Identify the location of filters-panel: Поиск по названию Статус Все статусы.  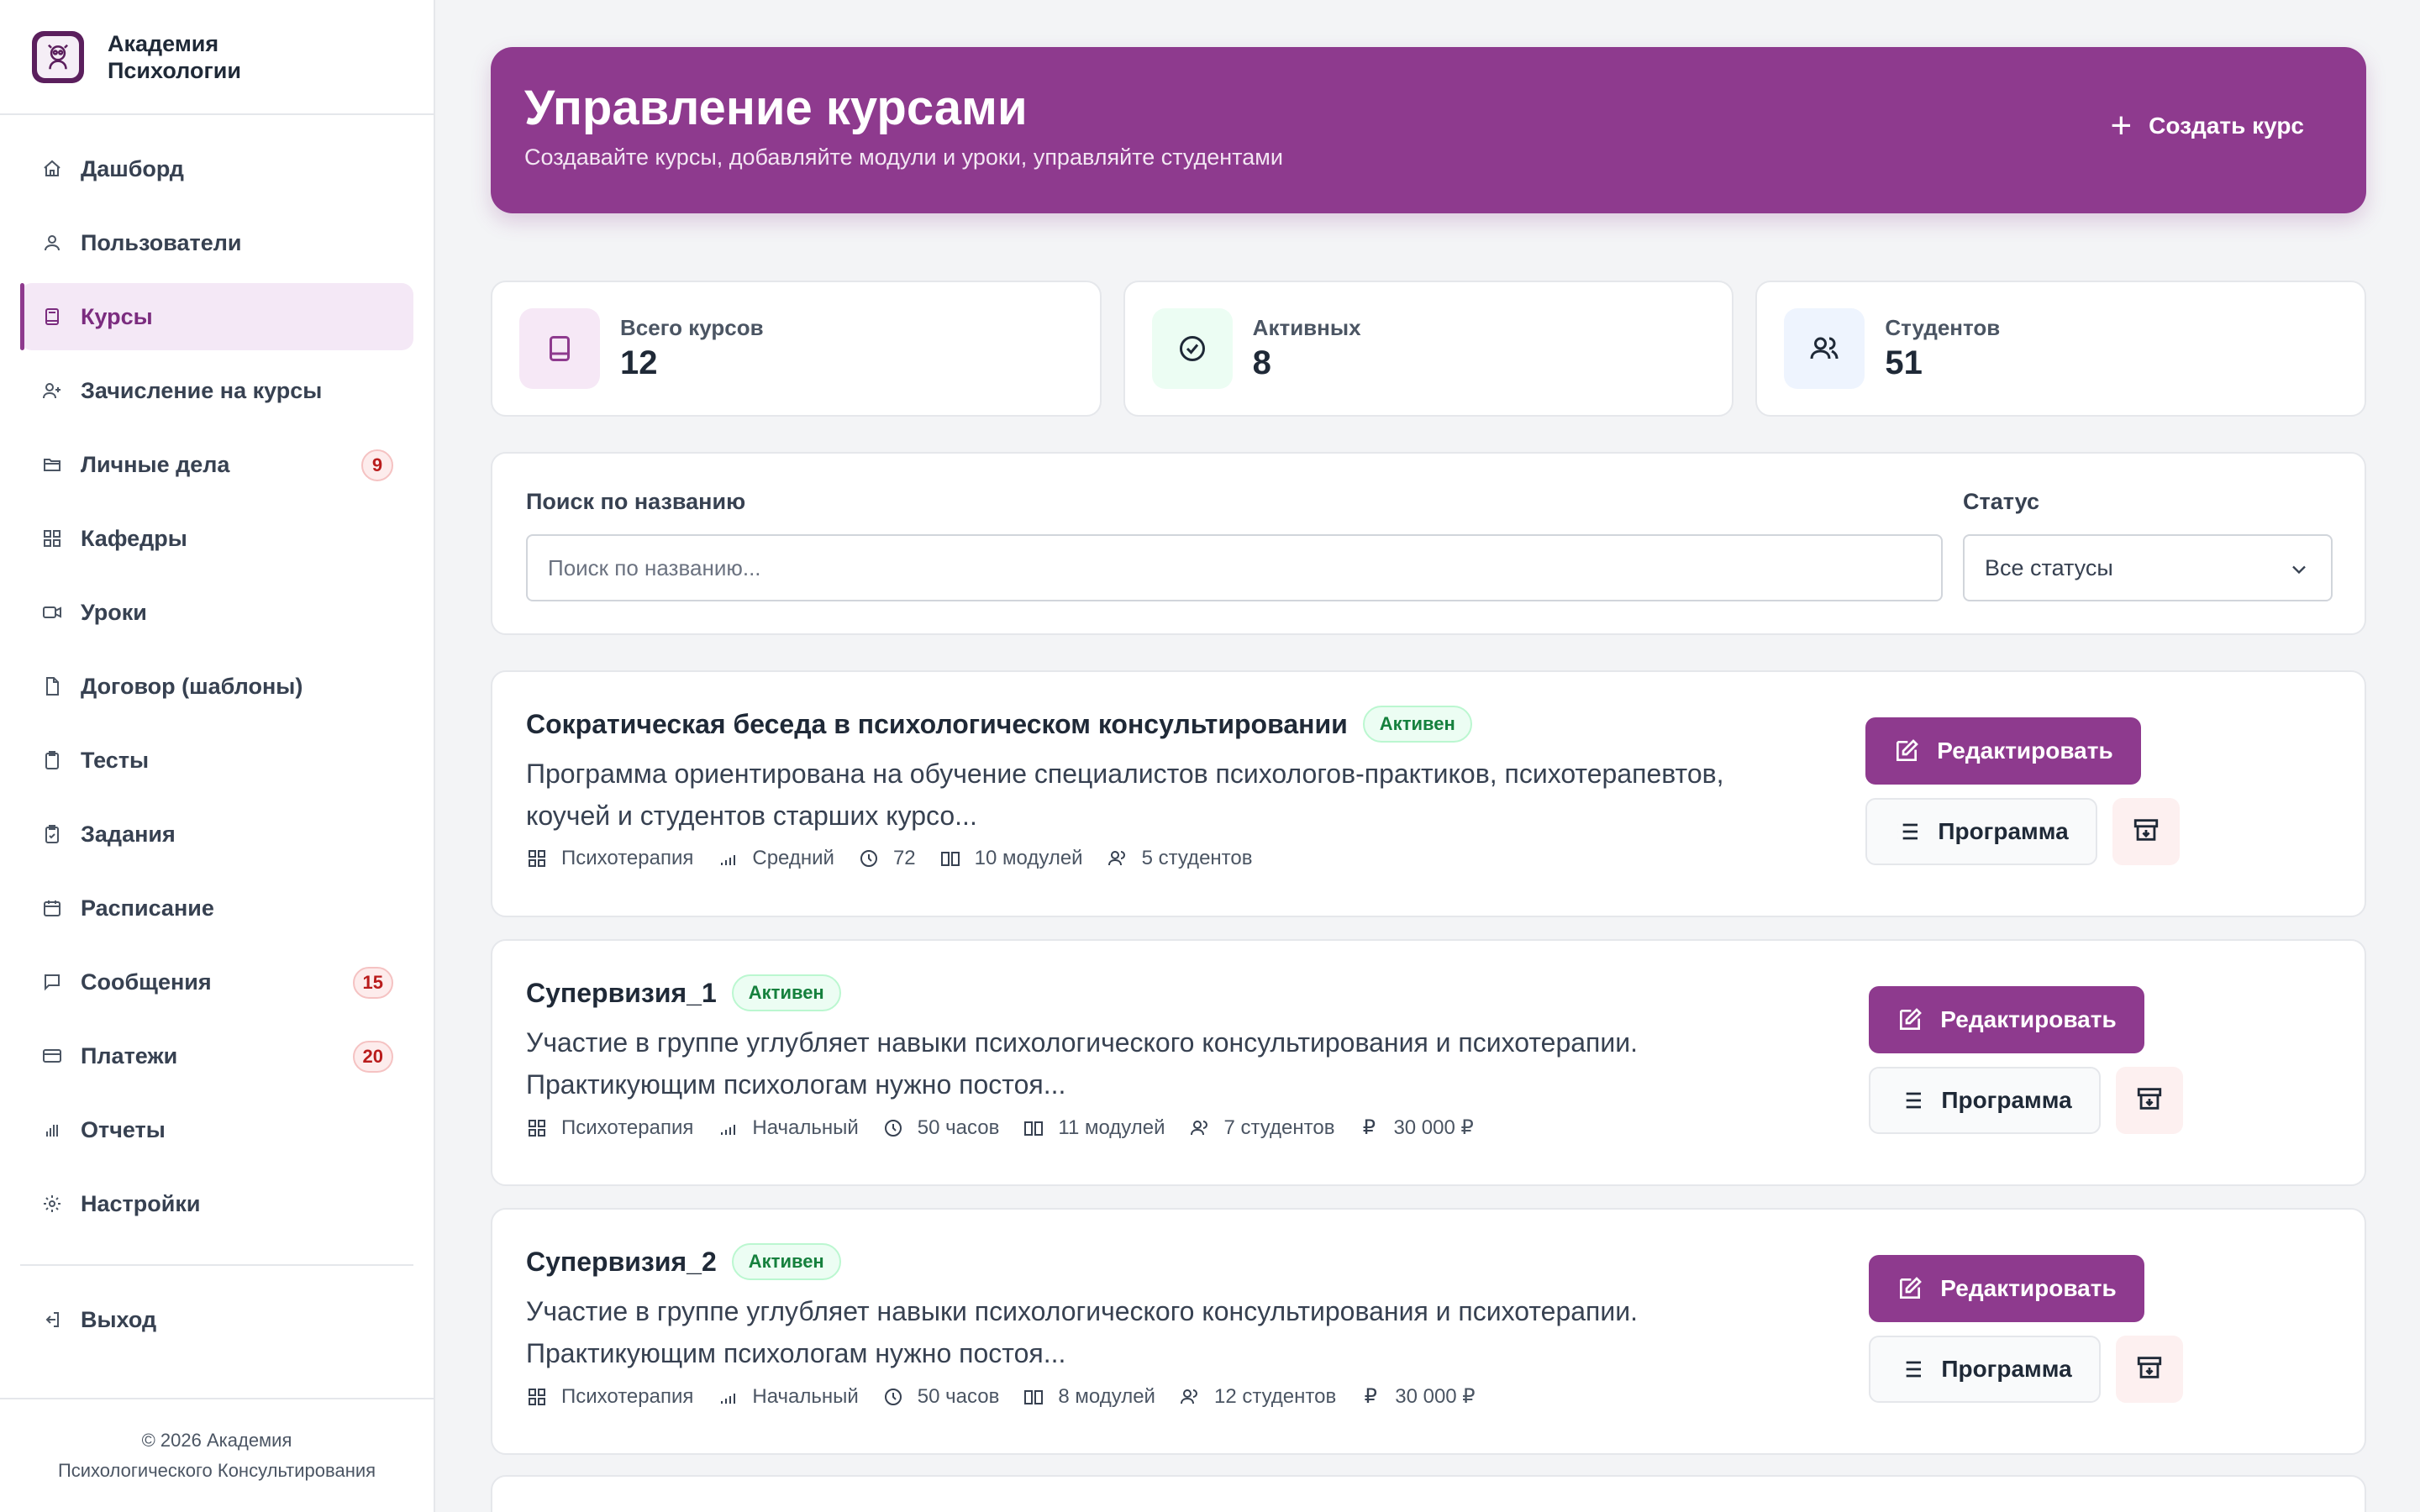
(1428, 543).